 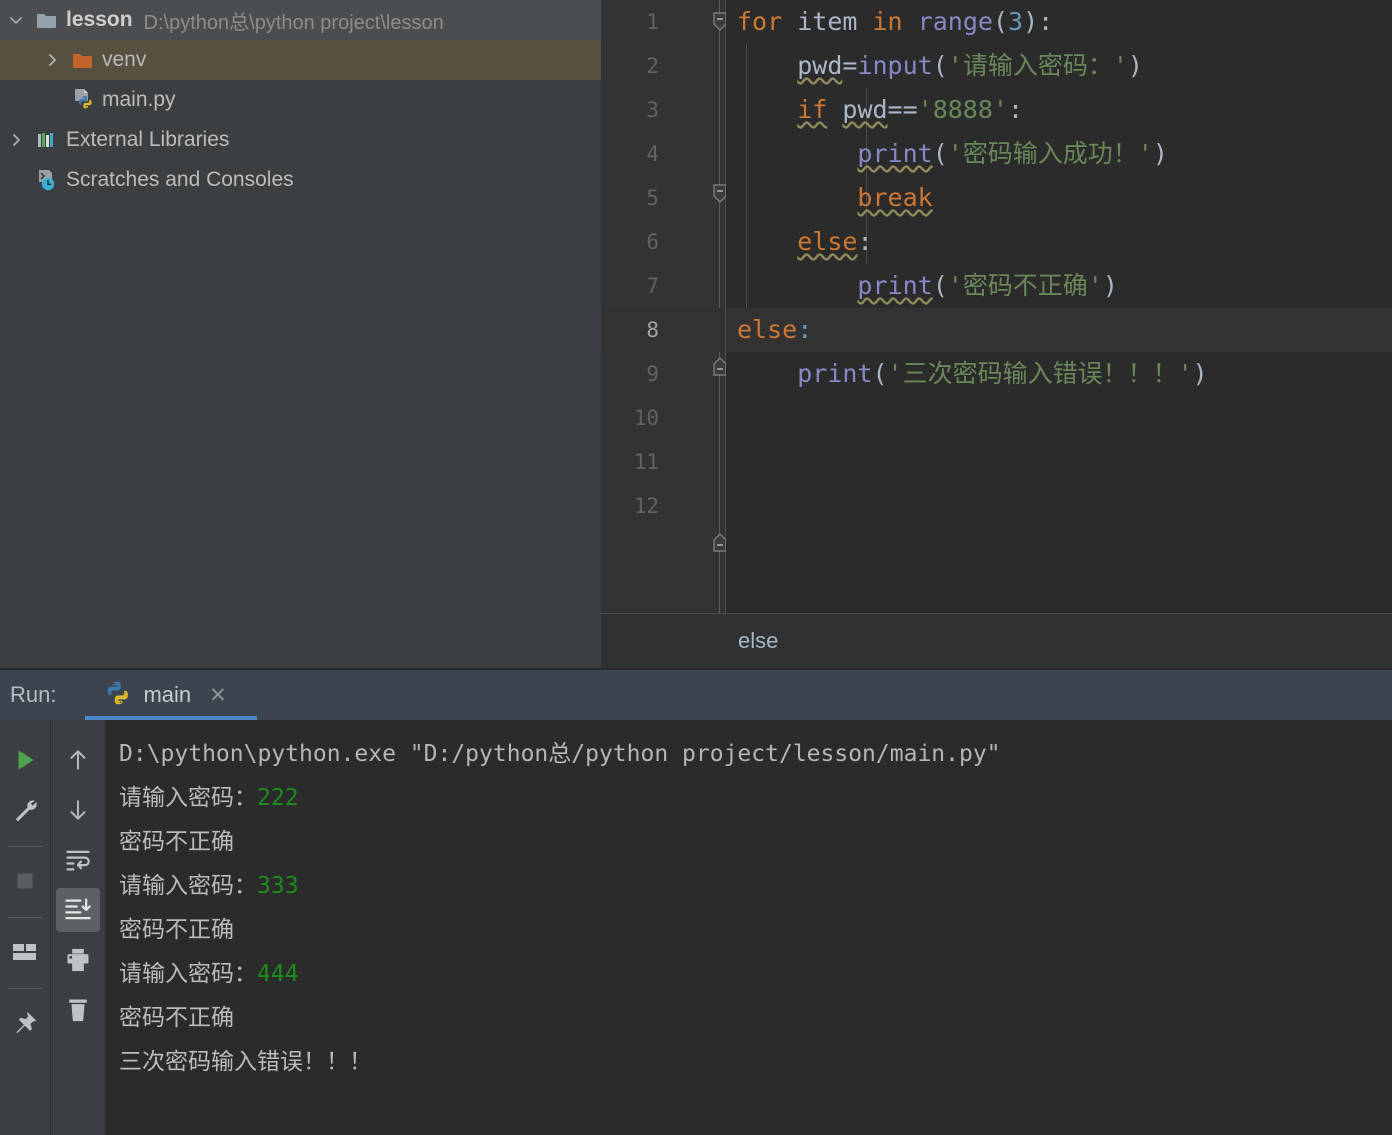 I want to click on run-tool-window-header: Run: main ✕, so click(x=696, y=695).